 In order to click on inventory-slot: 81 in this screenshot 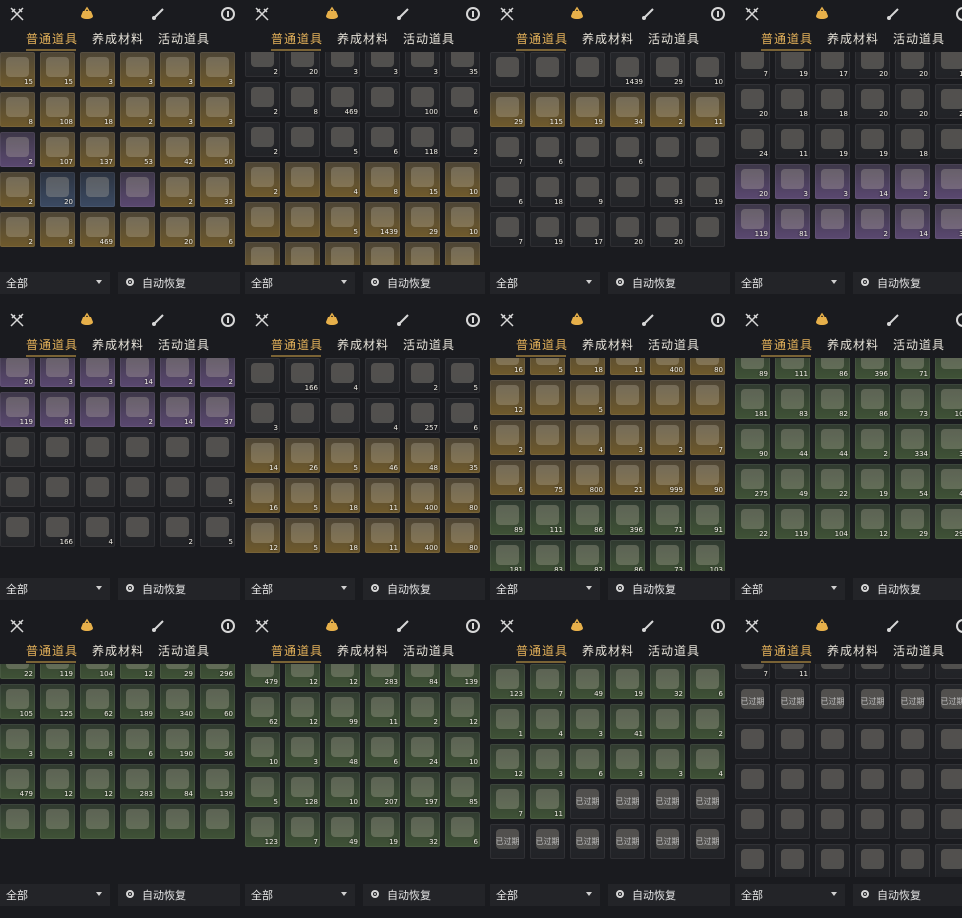, I will do `click(57, 409)`.